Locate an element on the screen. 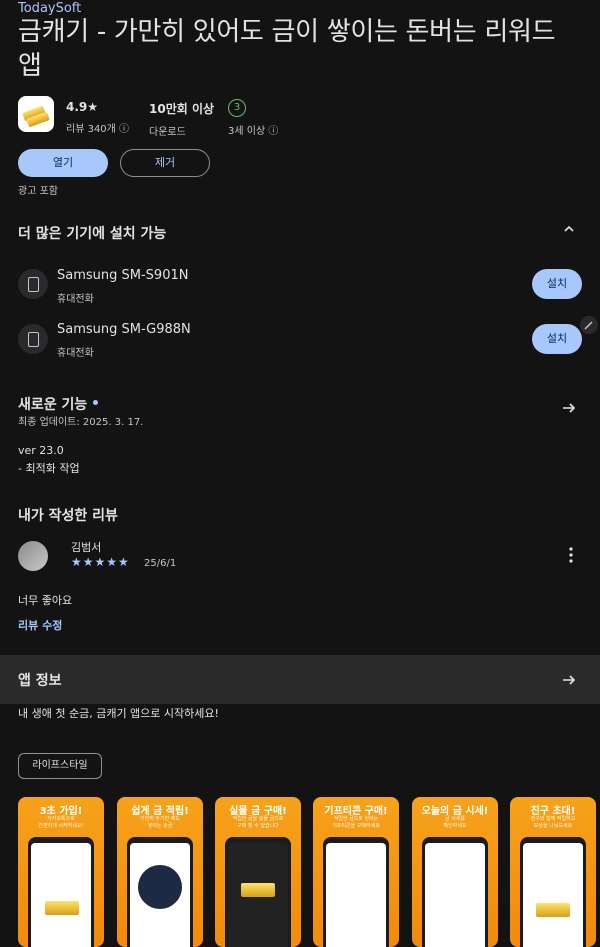 The image size is (600, 947). review-date: 25/6/1 is located at coordinates (160, 563).